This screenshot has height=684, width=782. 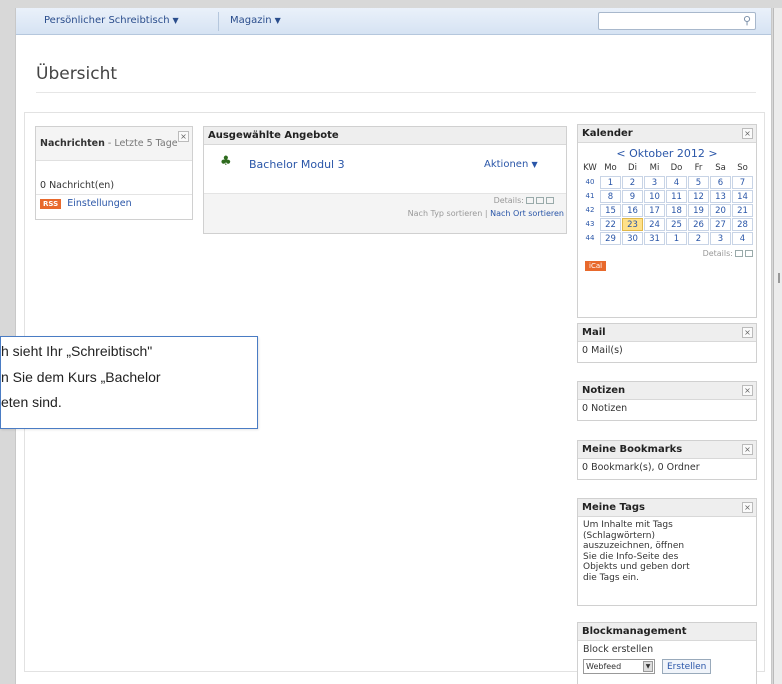 I want to click on calendar-day: 6, so click(x=720, y=182).